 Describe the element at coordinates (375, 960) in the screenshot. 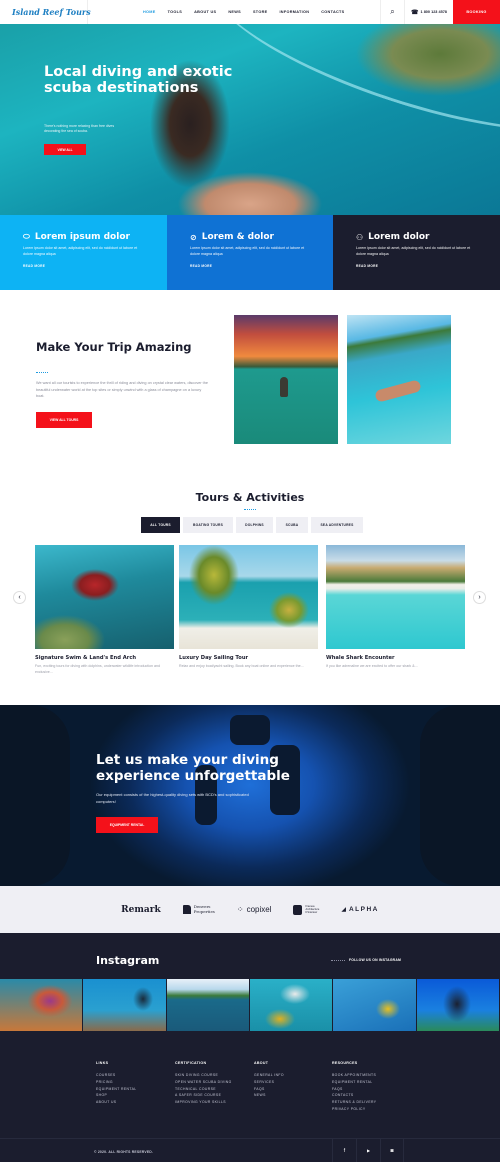

I see `follow-instagram-label: FOLLOW US ON INSTAGRAM` at that location.